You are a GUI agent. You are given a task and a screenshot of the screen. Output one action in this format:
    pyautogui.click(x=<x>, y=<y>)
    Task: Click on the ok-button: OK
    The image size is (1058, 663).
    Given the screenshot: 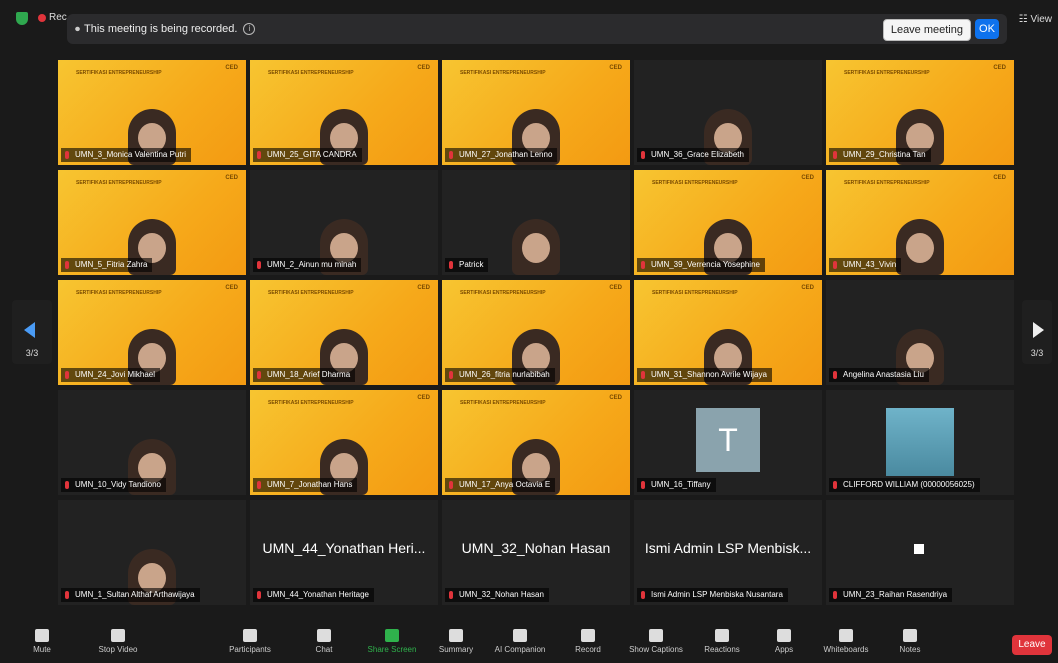 What is the action you would take?
    pyautogui.click(x=987, y=29)
    